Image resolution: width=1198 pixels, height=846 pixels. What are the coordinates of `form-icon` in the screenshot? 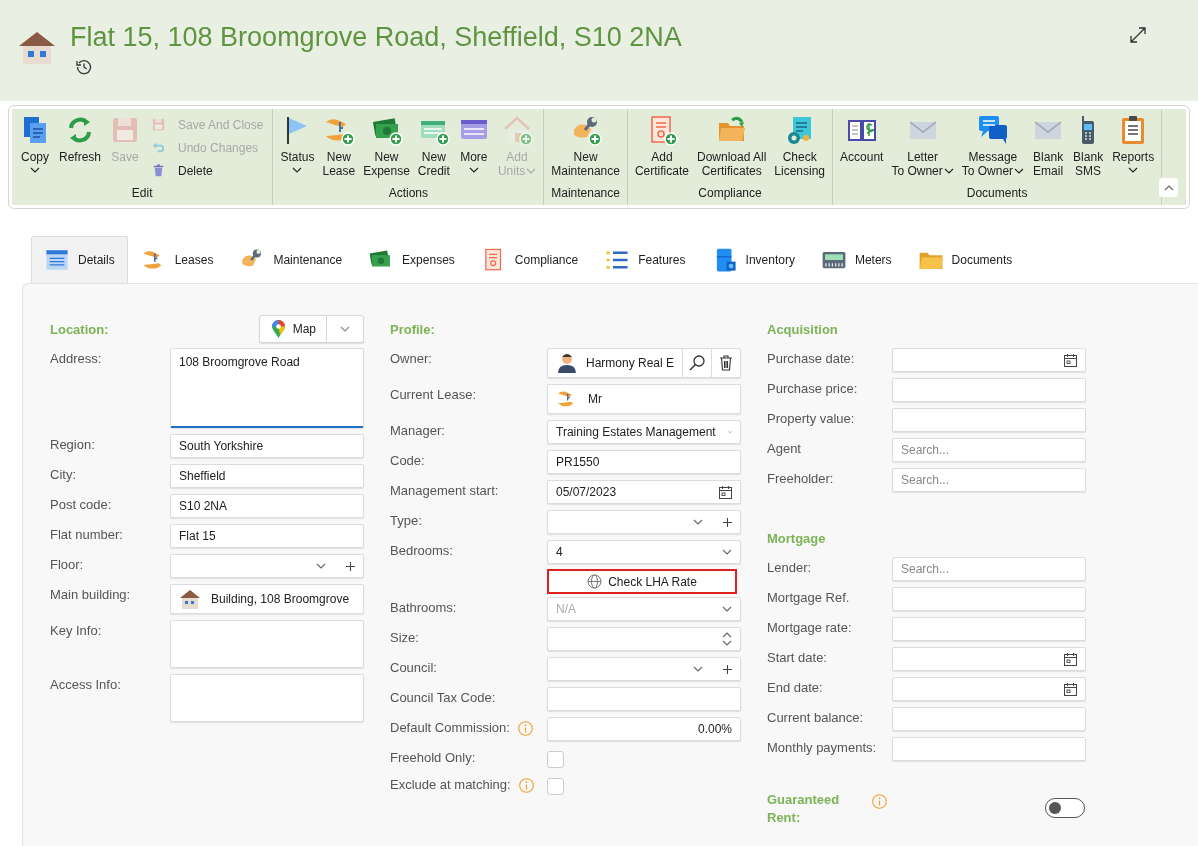 It's located at (57, 260).